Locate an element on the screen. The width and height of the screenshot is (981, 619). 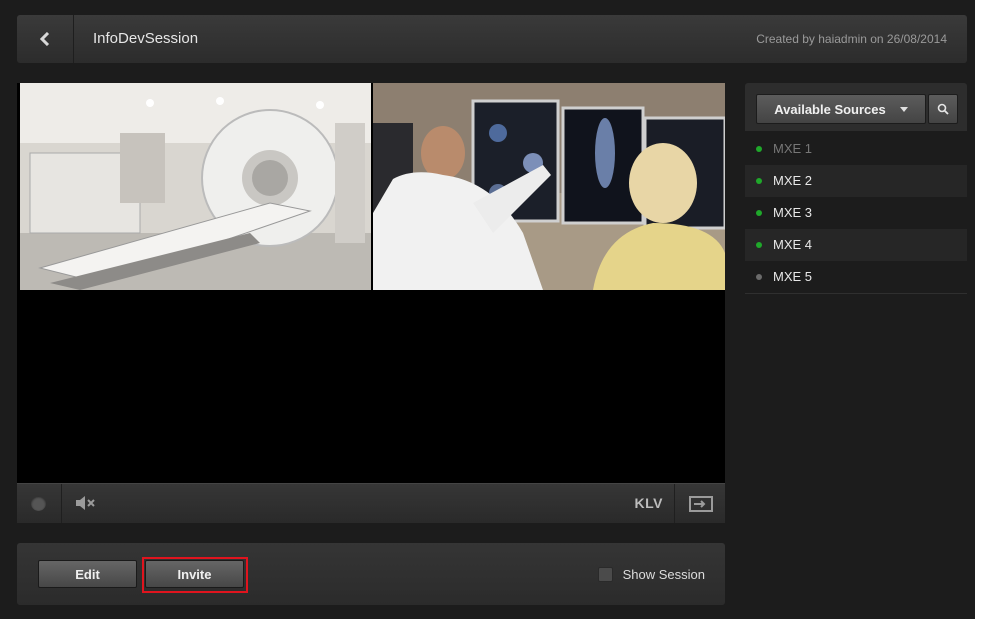
show-session-checkbox is located at coordinates (605, 574).